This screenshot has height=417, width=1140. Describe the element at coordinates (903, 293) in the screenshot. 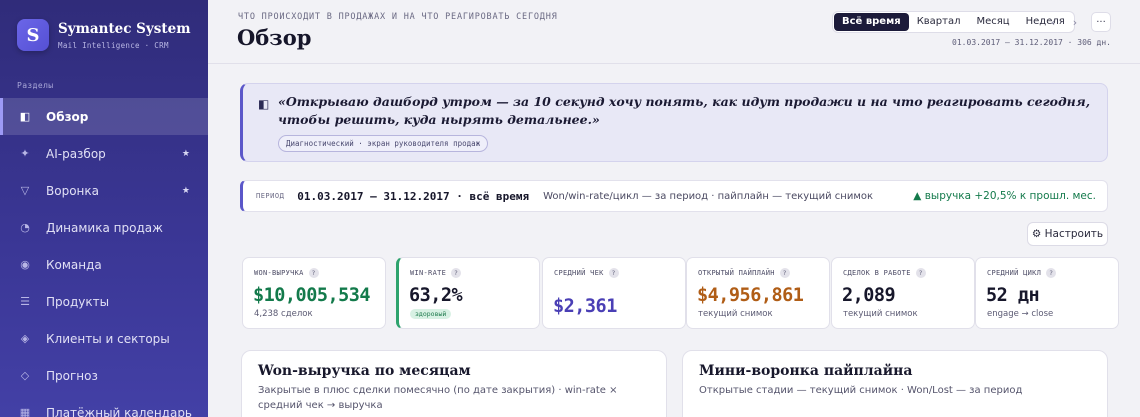

I see `kpi-card-deals-in-progress: СДЕЛОК В РАБОТЕ? 2,089 текущий снимок` at that location.